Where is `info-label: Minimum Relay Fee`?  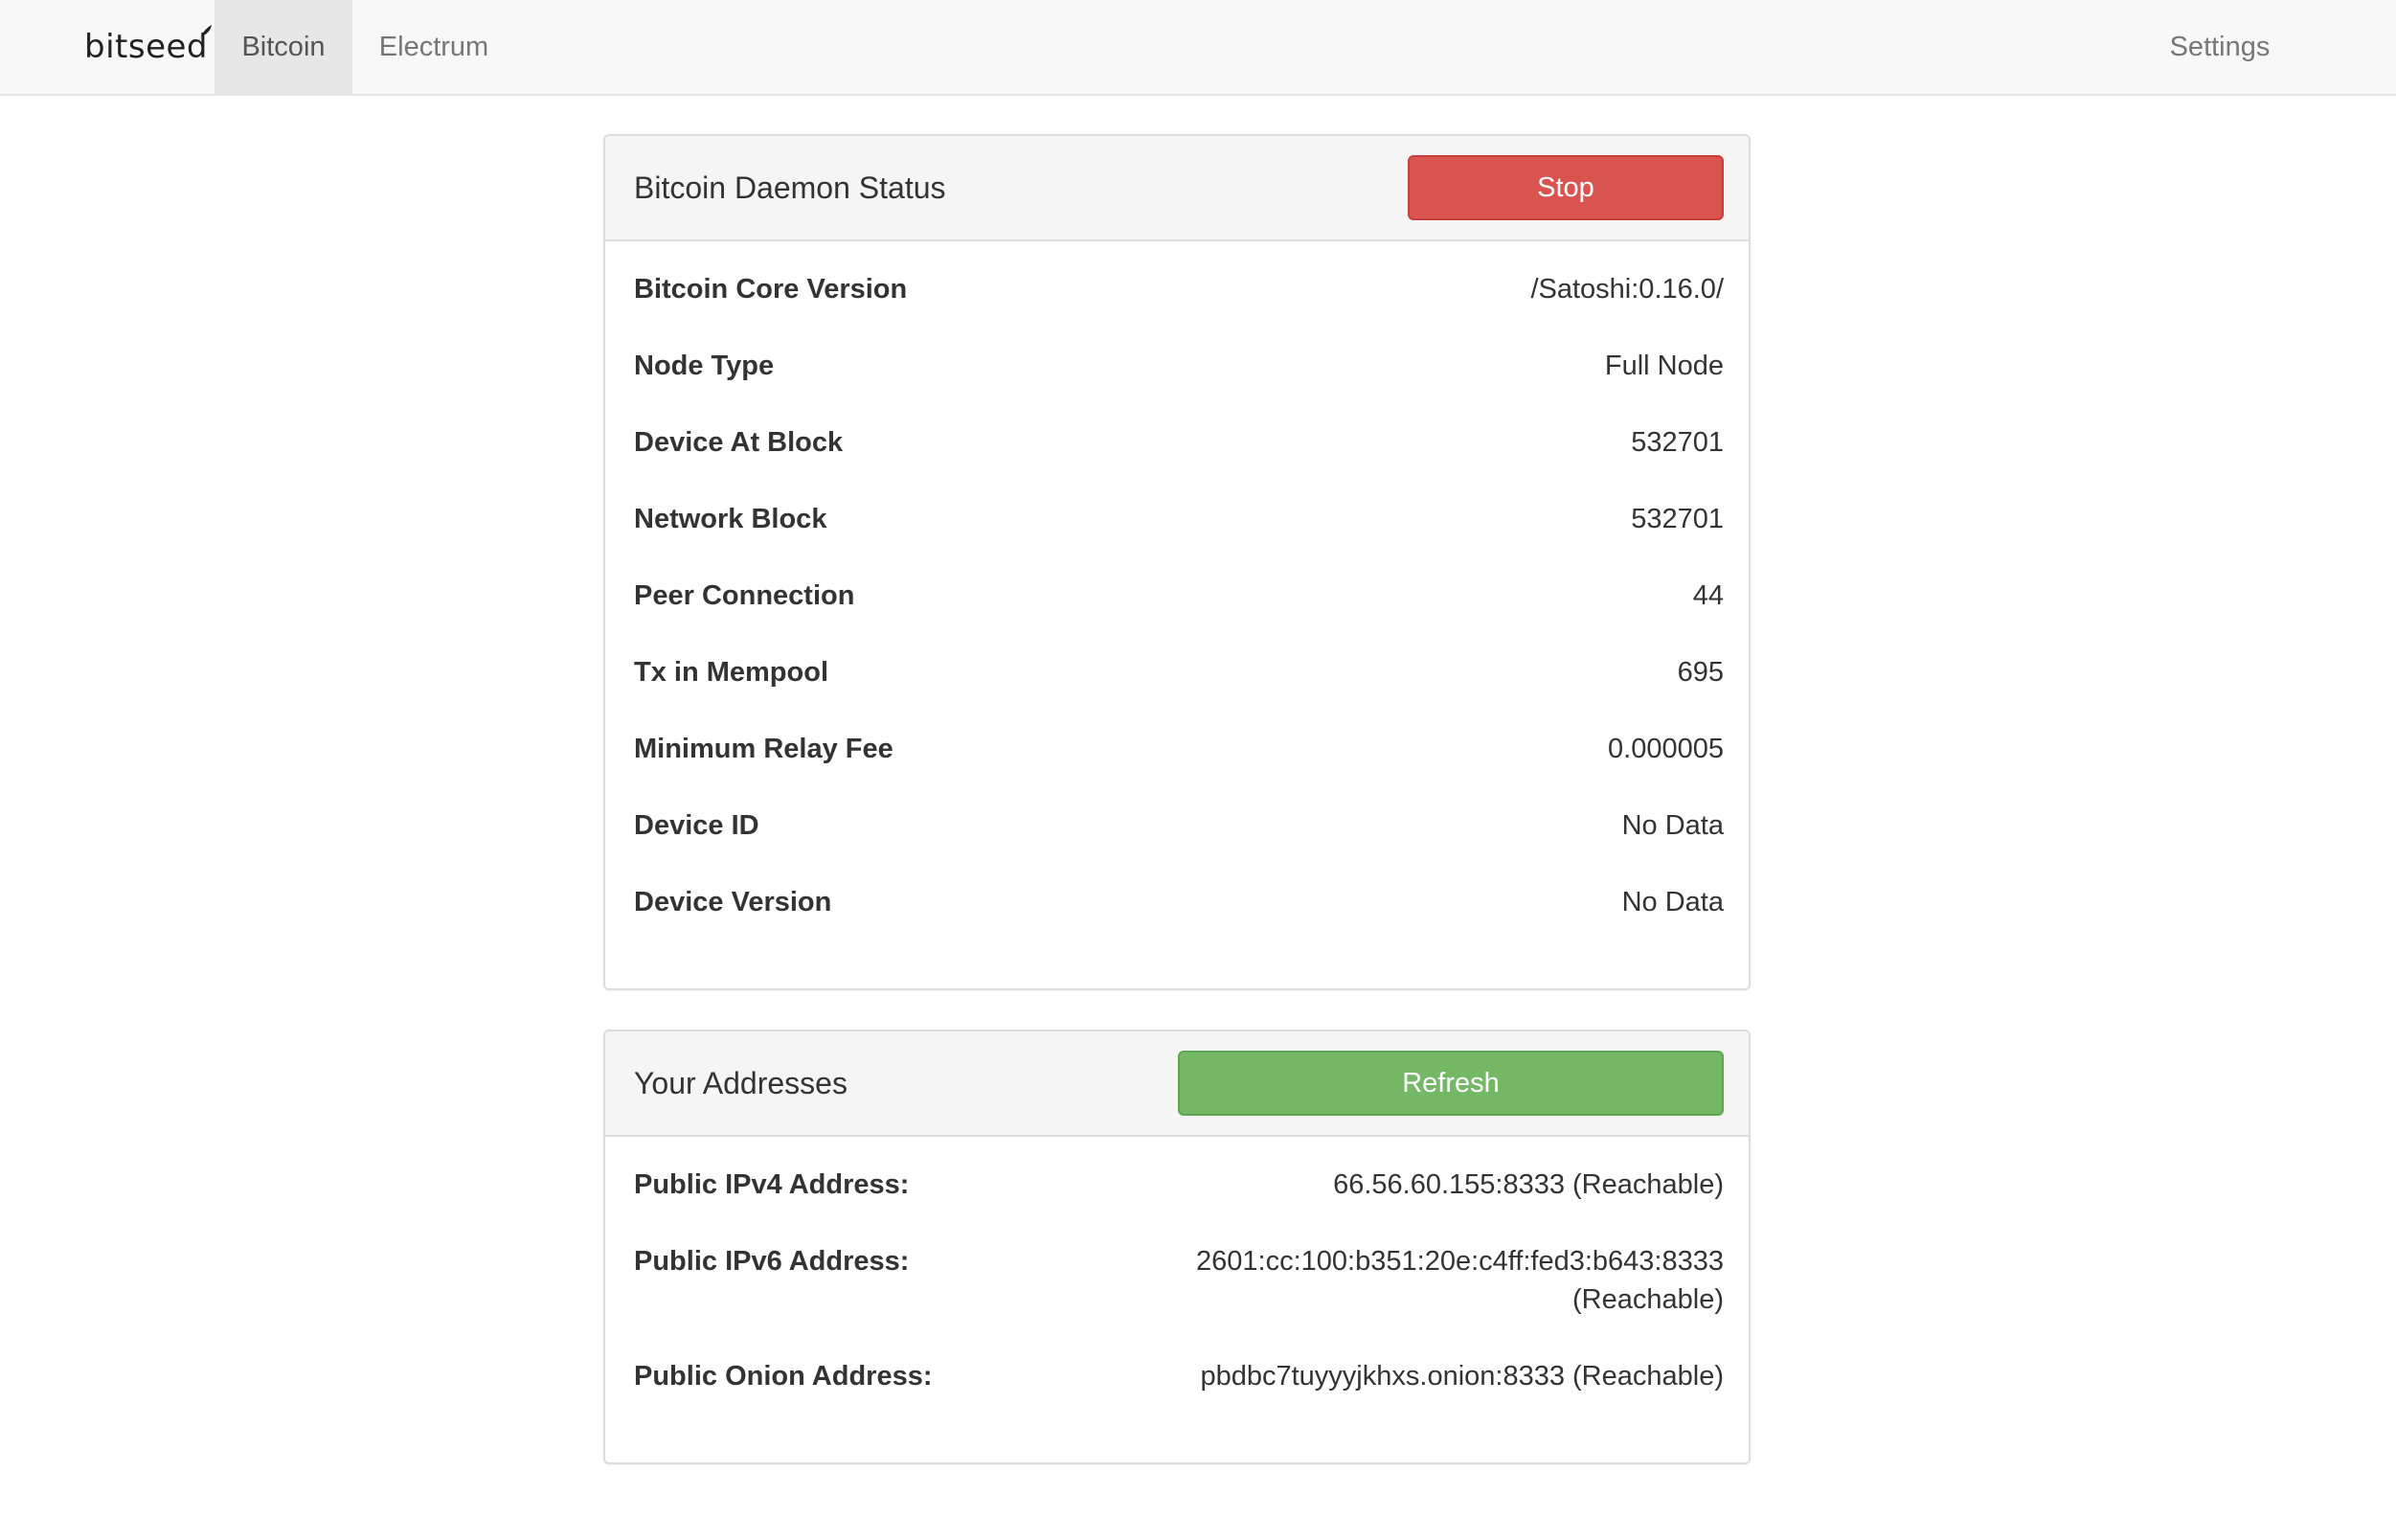
info-label: Minimum Relay Fee is located at coordinates (763, 749).